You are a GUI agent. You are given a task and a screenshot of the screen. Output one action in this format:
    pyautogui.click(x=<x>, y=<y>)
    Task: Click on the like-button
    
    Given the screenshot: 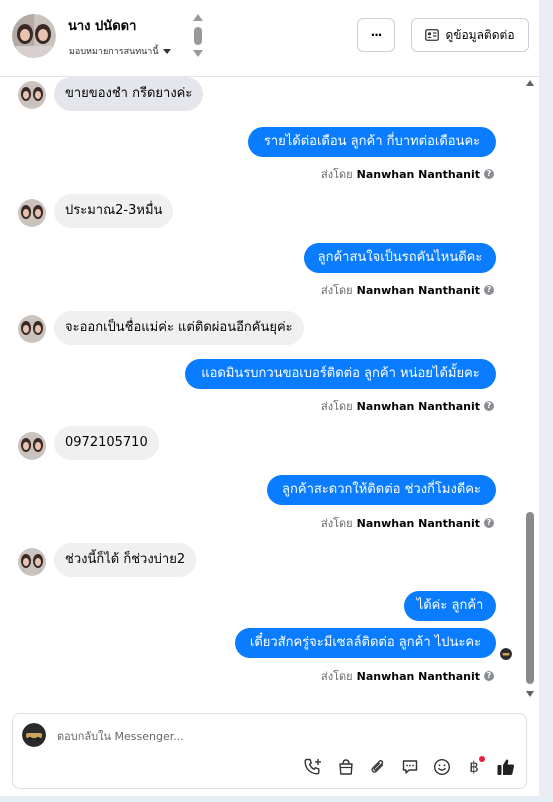 What is the action you would take?
    pyautogui.click(x=506, y=767)
    